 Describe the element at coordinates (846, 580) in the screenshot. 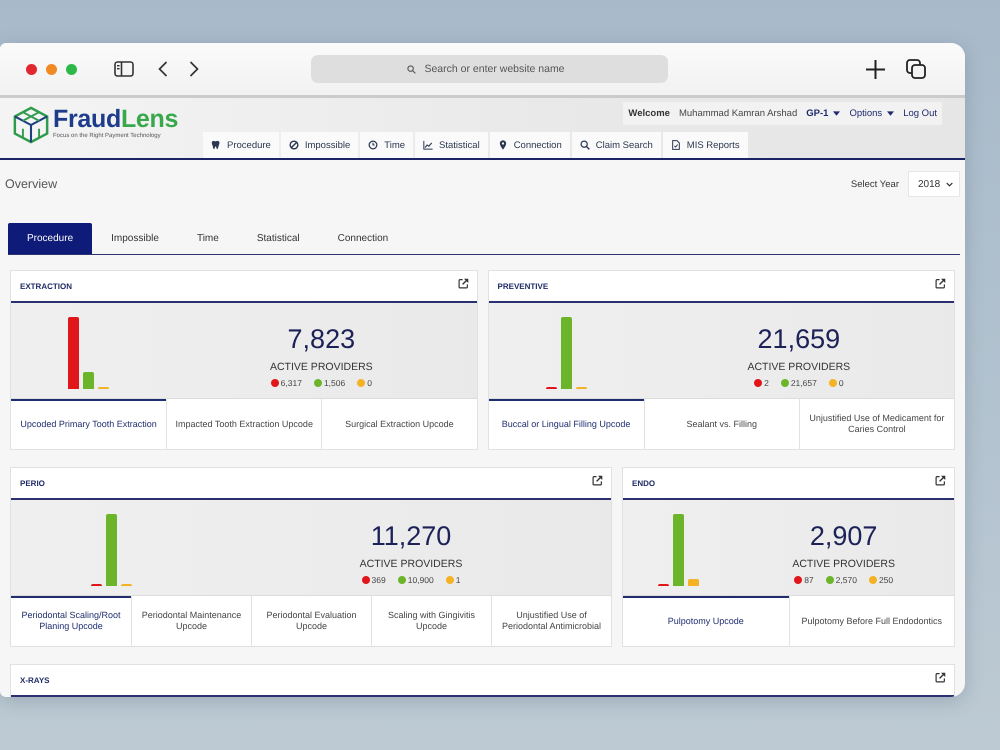

I see `legend-value: 2,570` at that location.